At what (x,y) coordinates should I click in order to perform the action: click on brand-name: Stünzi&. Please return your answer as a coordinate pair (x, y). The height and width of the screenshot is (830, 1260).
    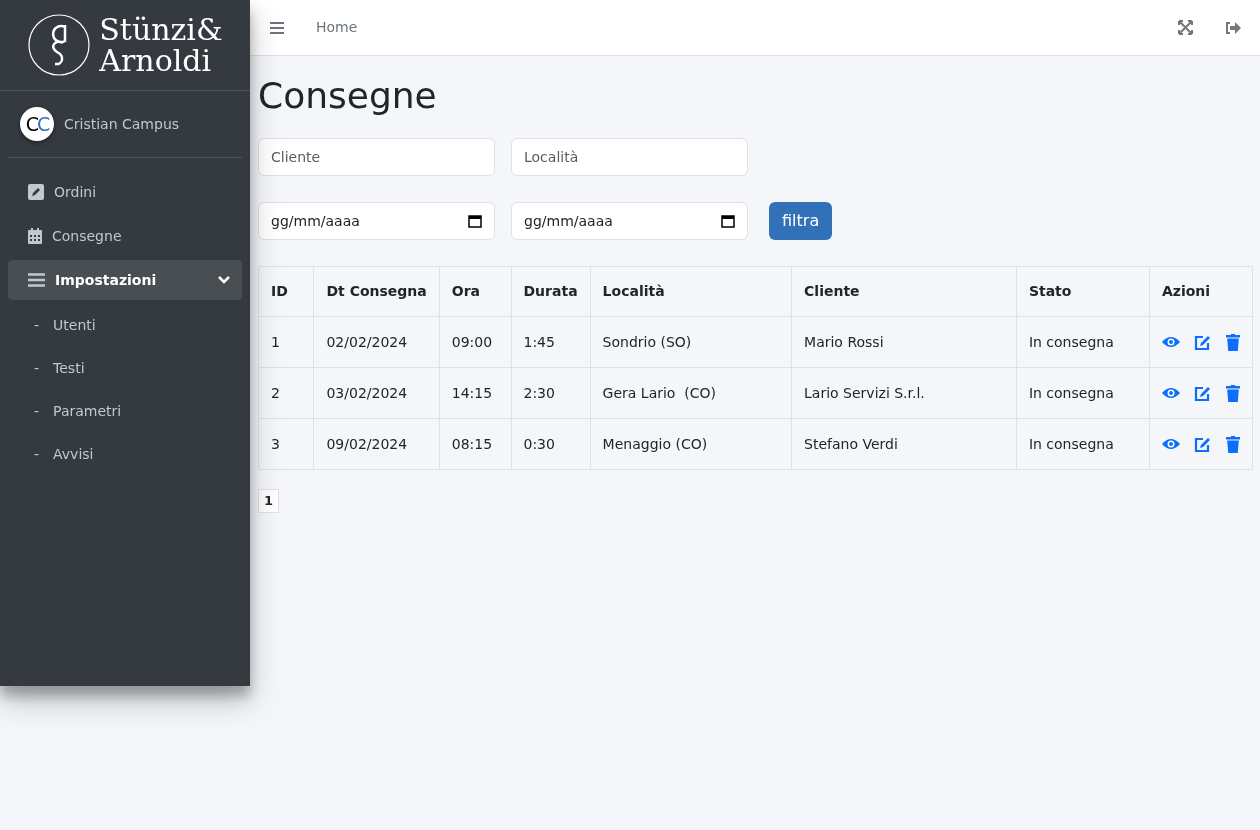
    Looking at the image, I should click on (161, 29).